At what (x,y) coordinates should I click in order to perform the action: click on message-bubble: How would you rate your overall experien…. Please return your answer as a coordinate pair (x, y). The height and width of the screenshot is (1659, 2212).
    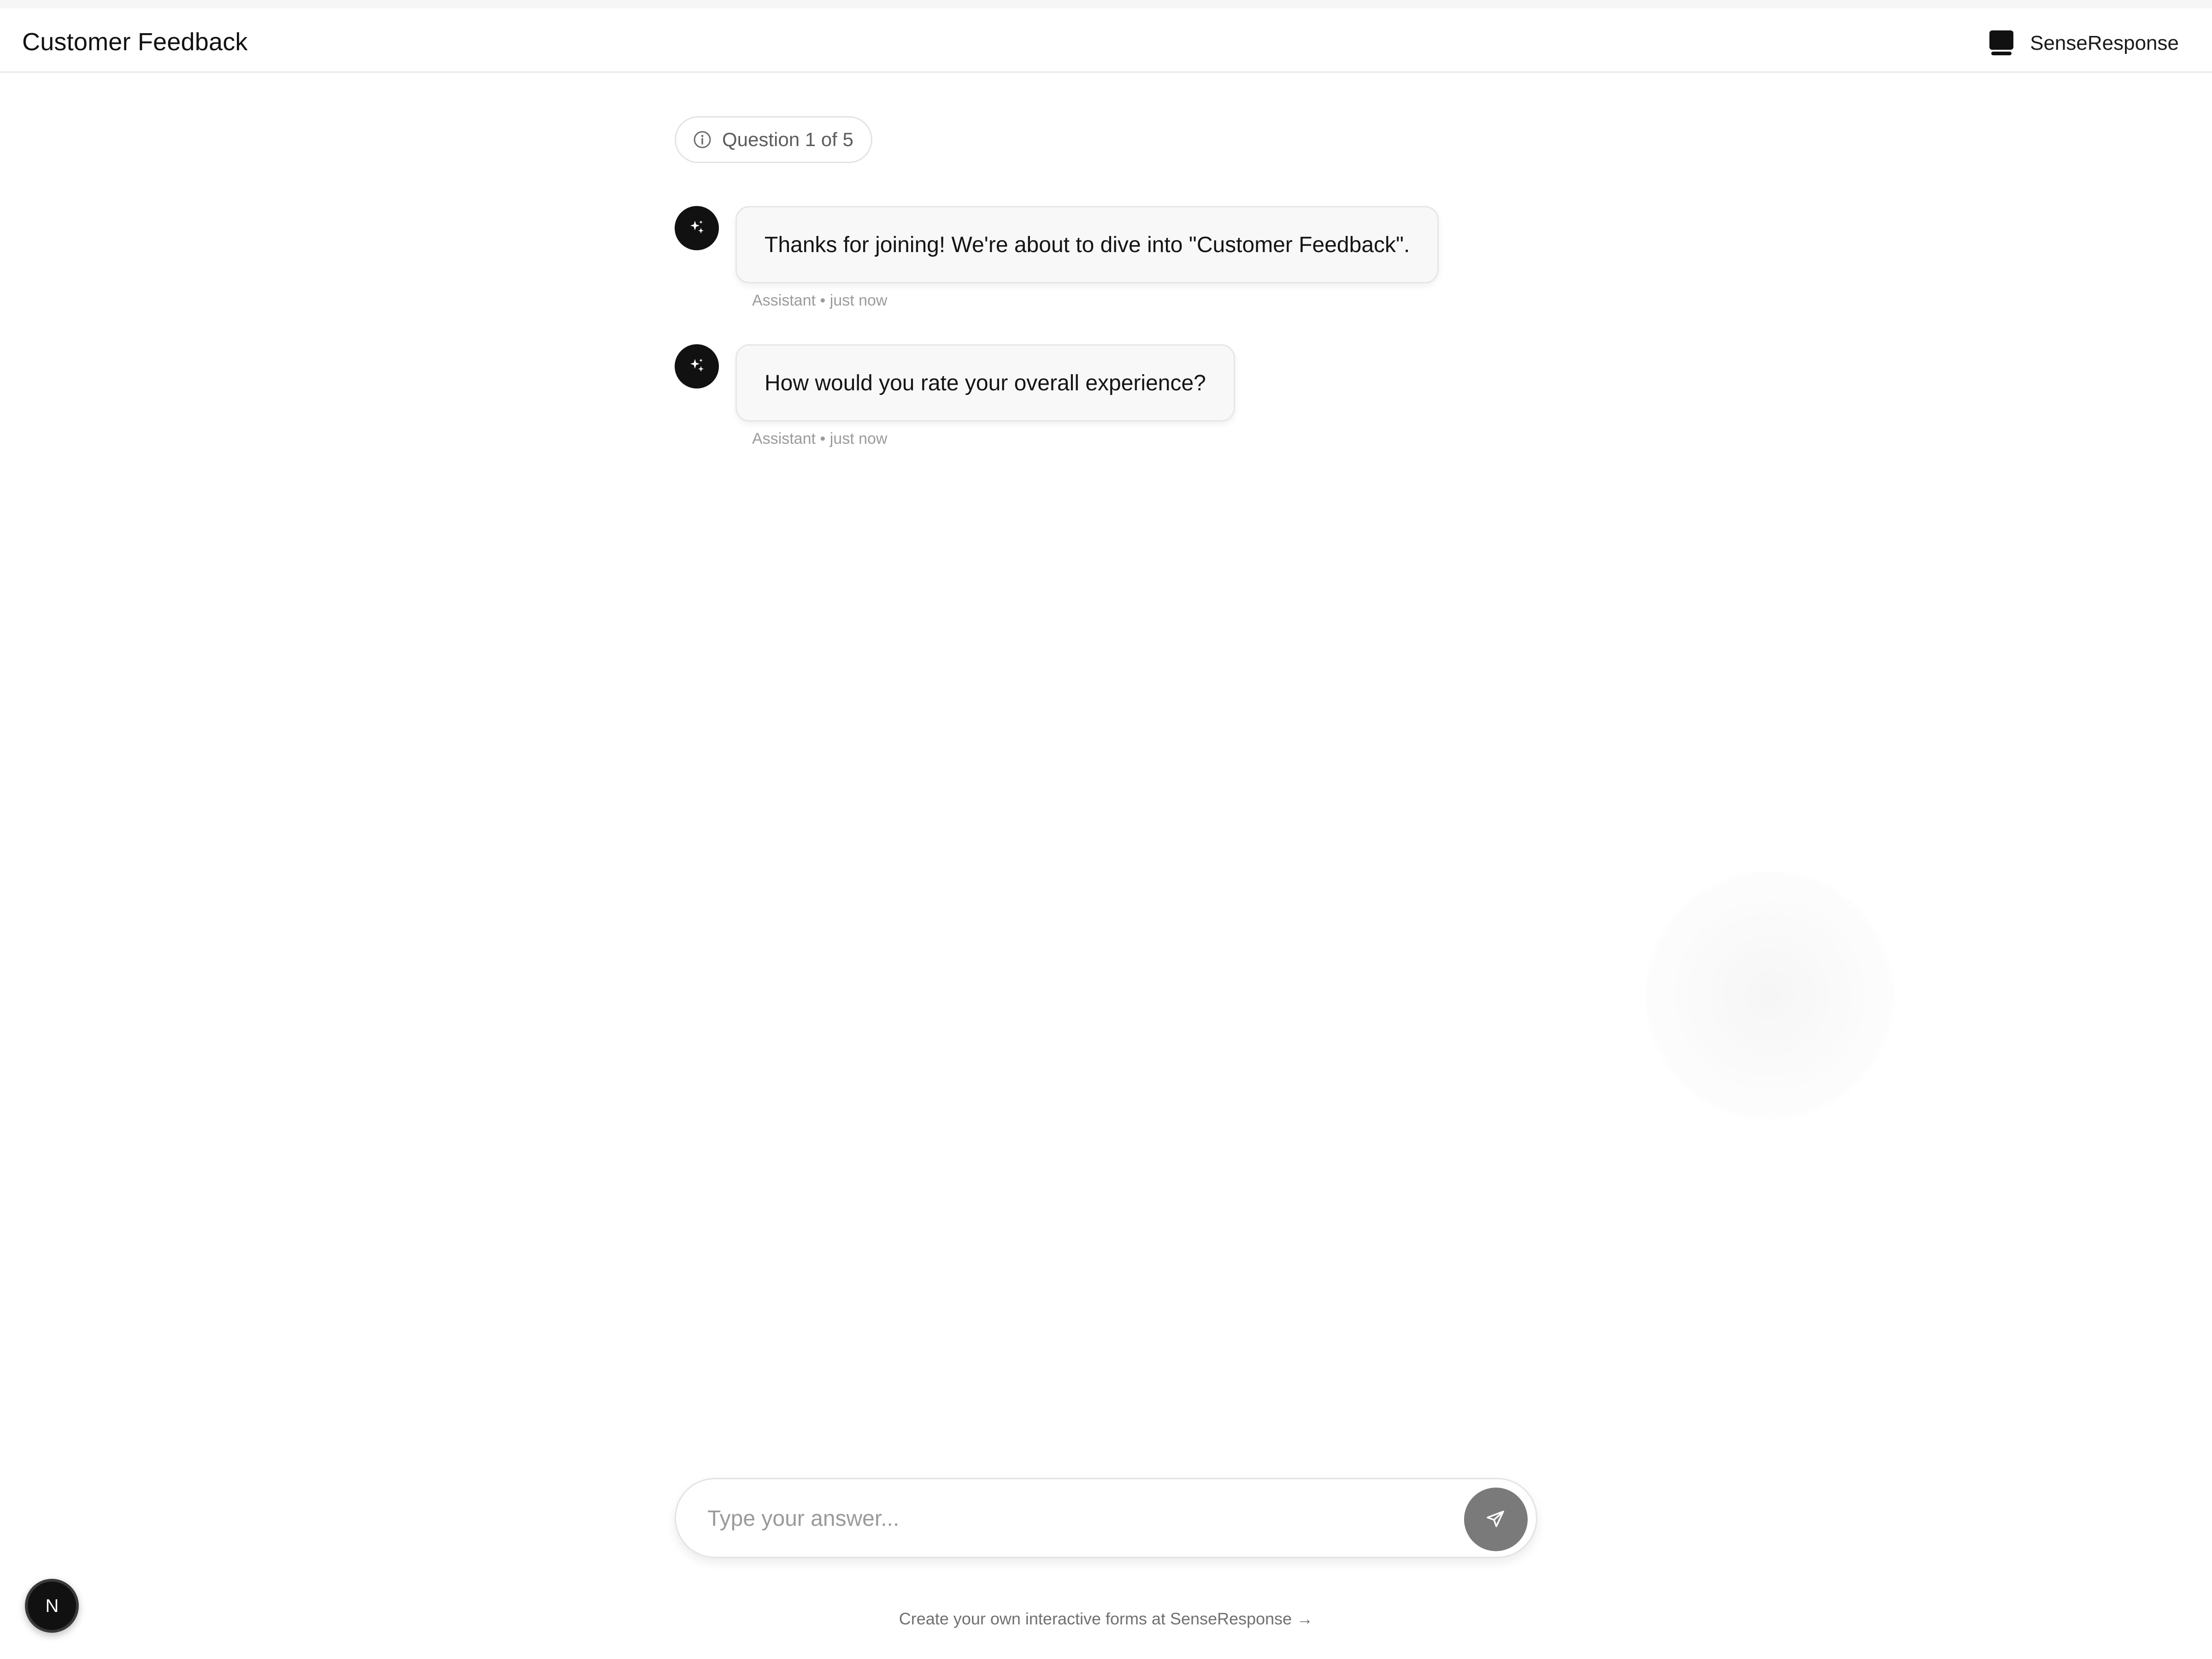
    Looking at the image, I should click on (985, 383).